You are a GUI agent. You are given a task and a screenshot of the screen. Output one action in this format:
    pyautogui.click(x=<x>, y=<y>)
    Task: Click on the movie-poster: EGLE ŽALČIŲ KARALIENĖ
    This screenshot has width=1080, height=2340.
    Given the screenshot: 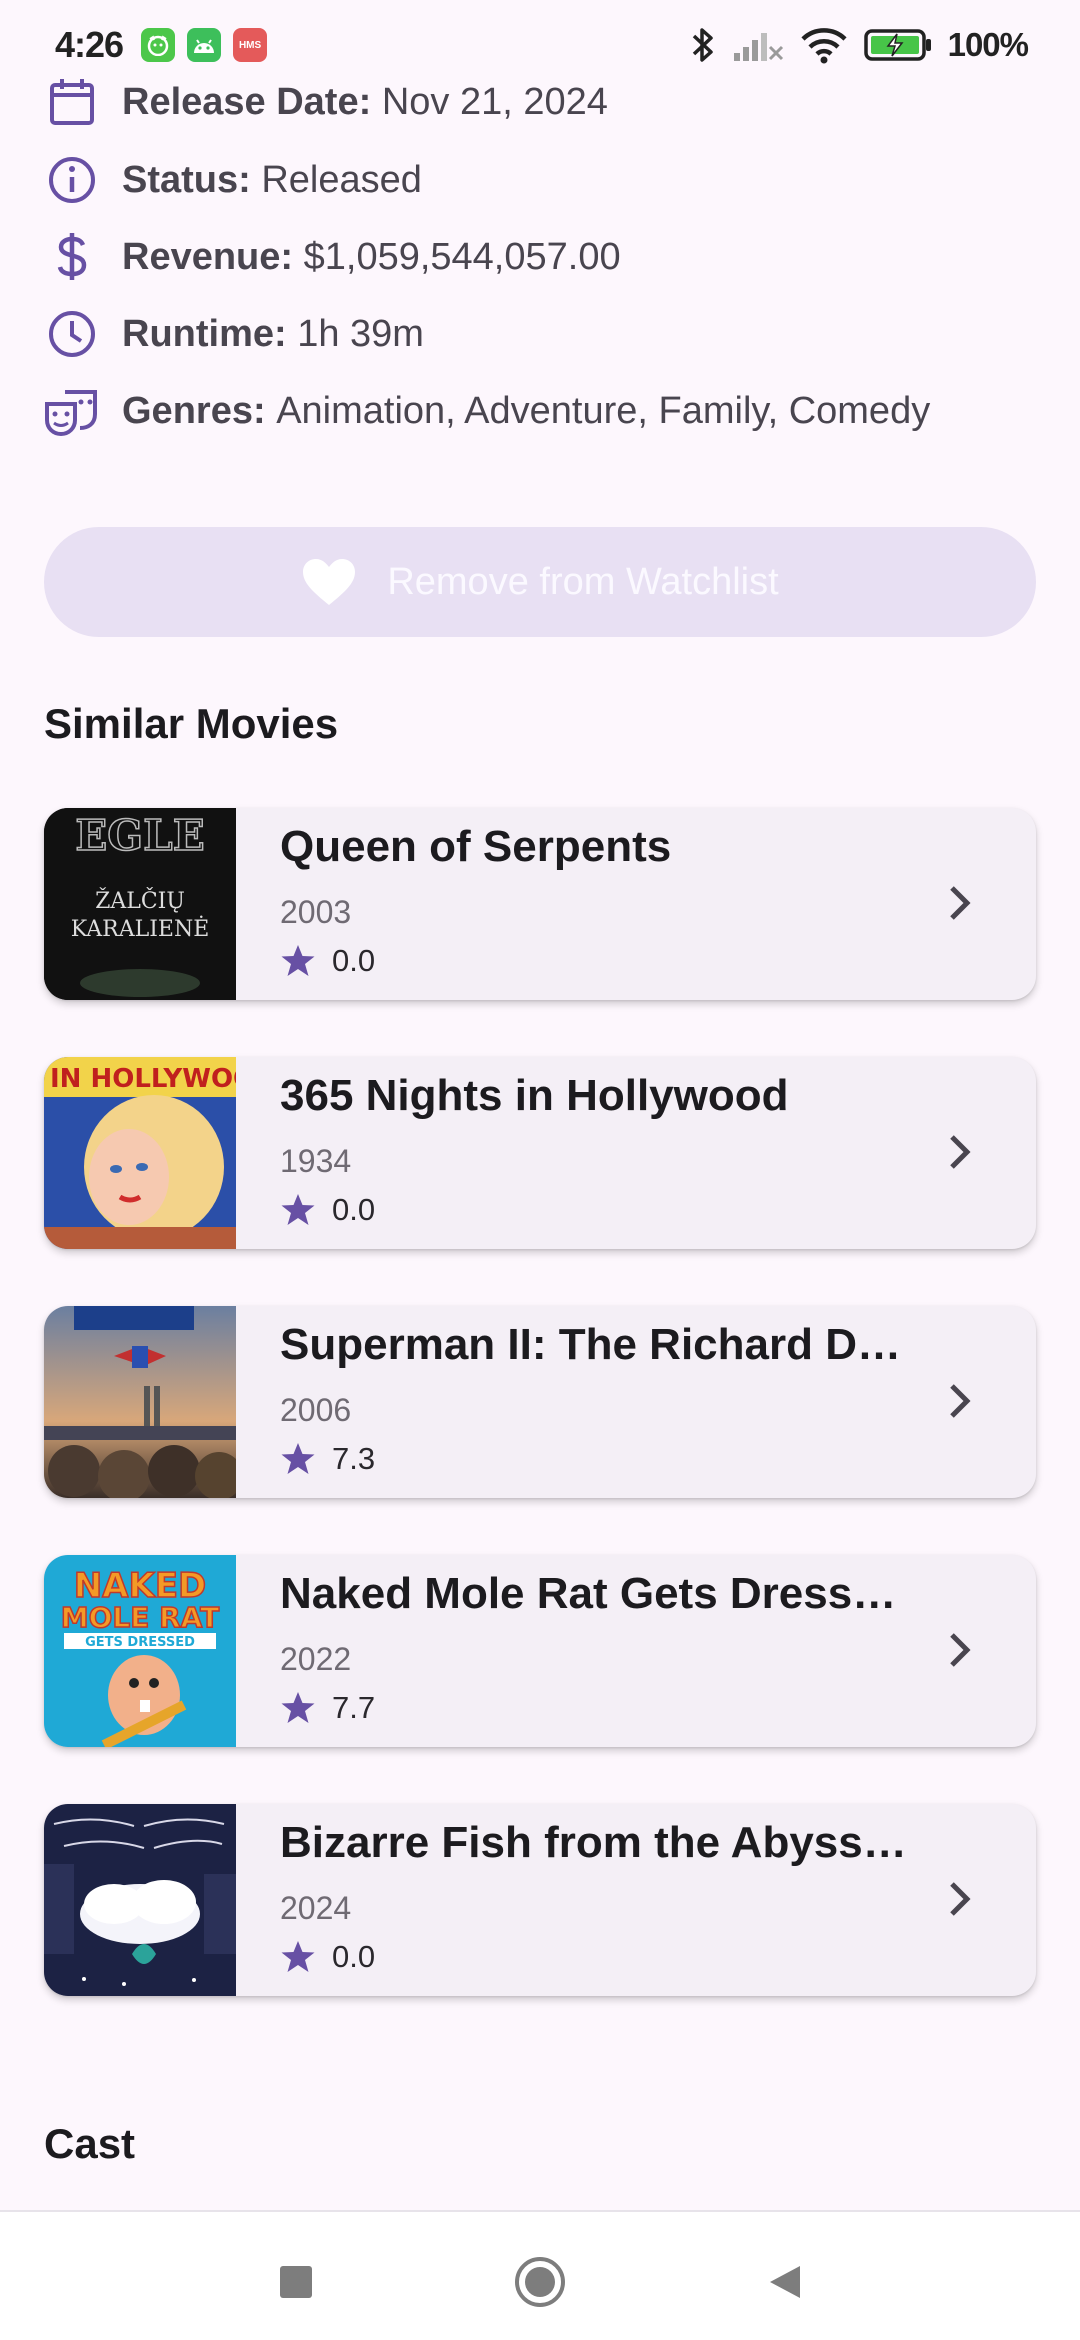 What is the action you would take?
    pyautogui.click(x=140, y=904)
    